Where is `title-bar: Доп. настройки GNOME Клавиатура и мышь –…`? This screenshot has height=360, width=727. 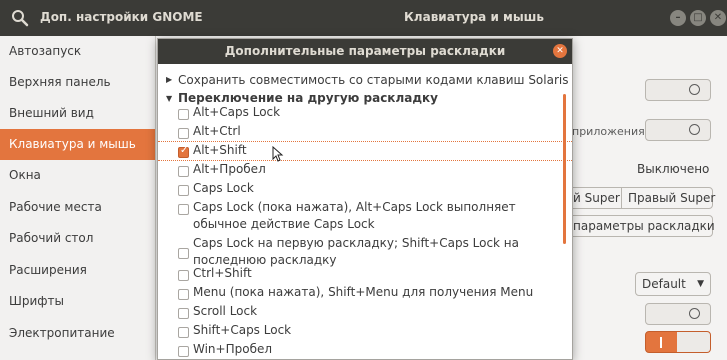 title-bar: Доп. настройки GNOME Клавиатура и мышь –… is located at coordinates (363, 18).